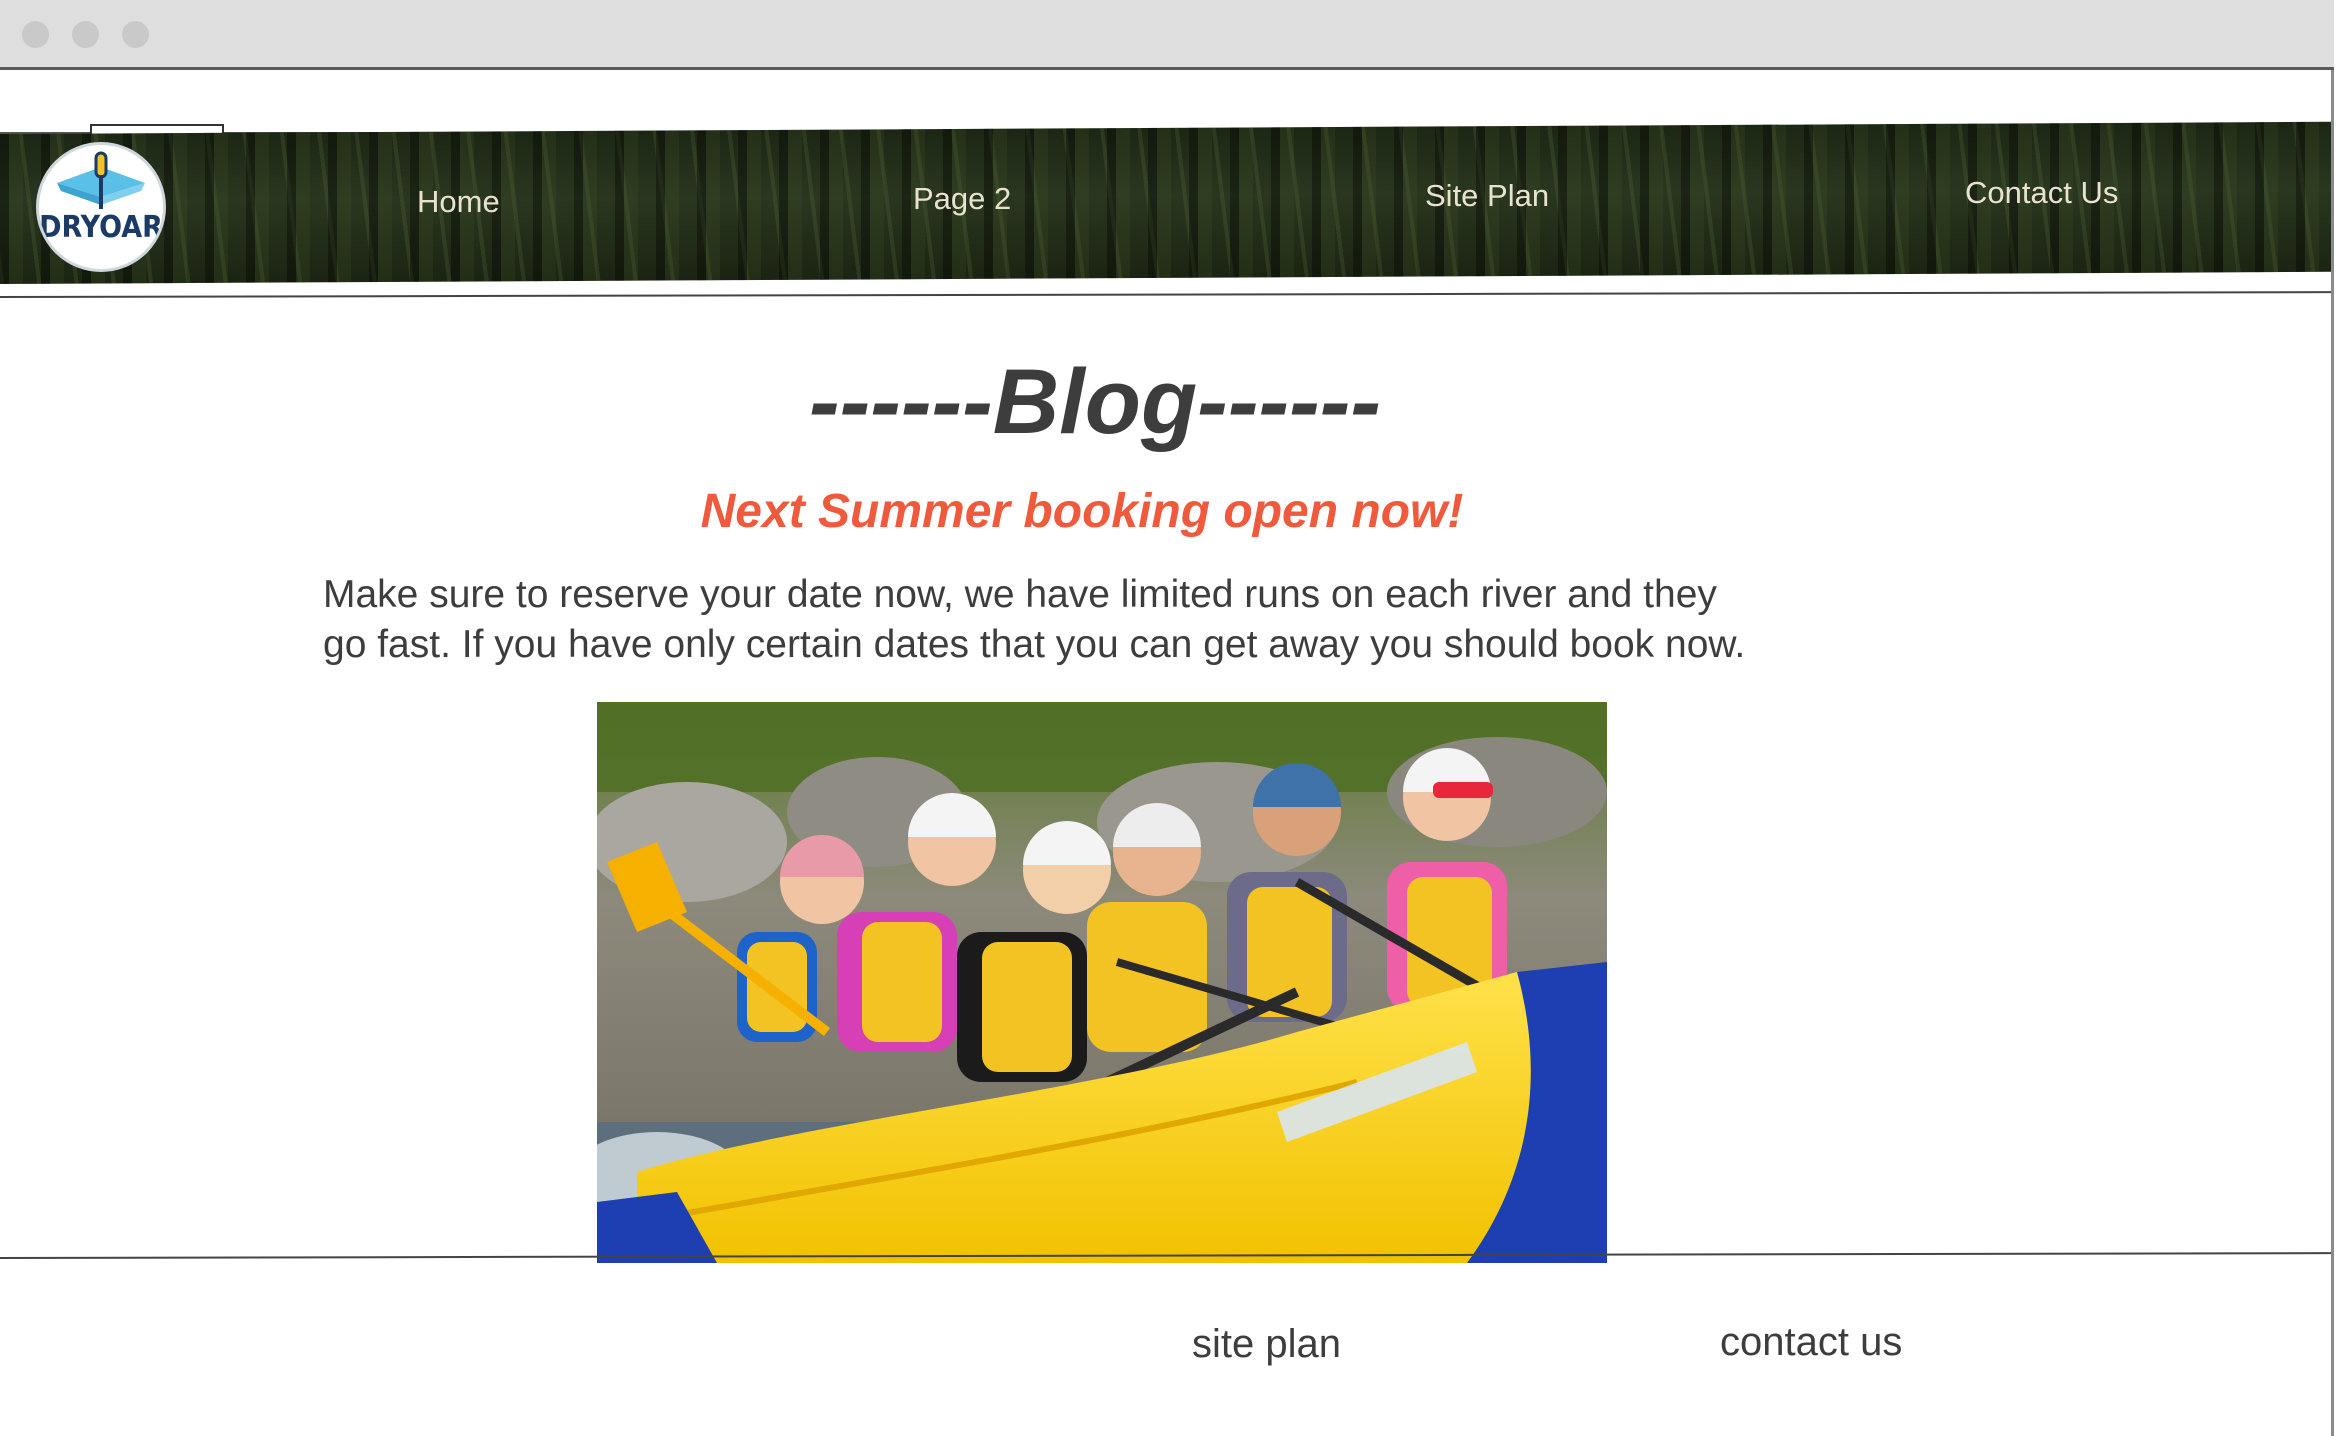  Describe the element at coordinates (962, 199) in the screenshot. I see `nav-page2-link: Page 2` at that location.